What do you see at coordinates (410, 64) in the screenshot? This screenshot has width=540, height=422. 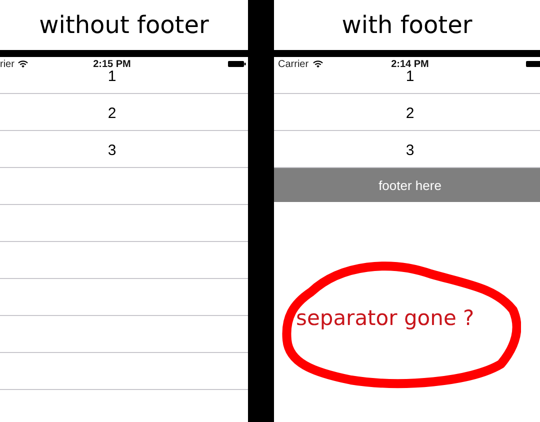 I see `status-time: 2:14 PM` at bounding box center [410, 64].